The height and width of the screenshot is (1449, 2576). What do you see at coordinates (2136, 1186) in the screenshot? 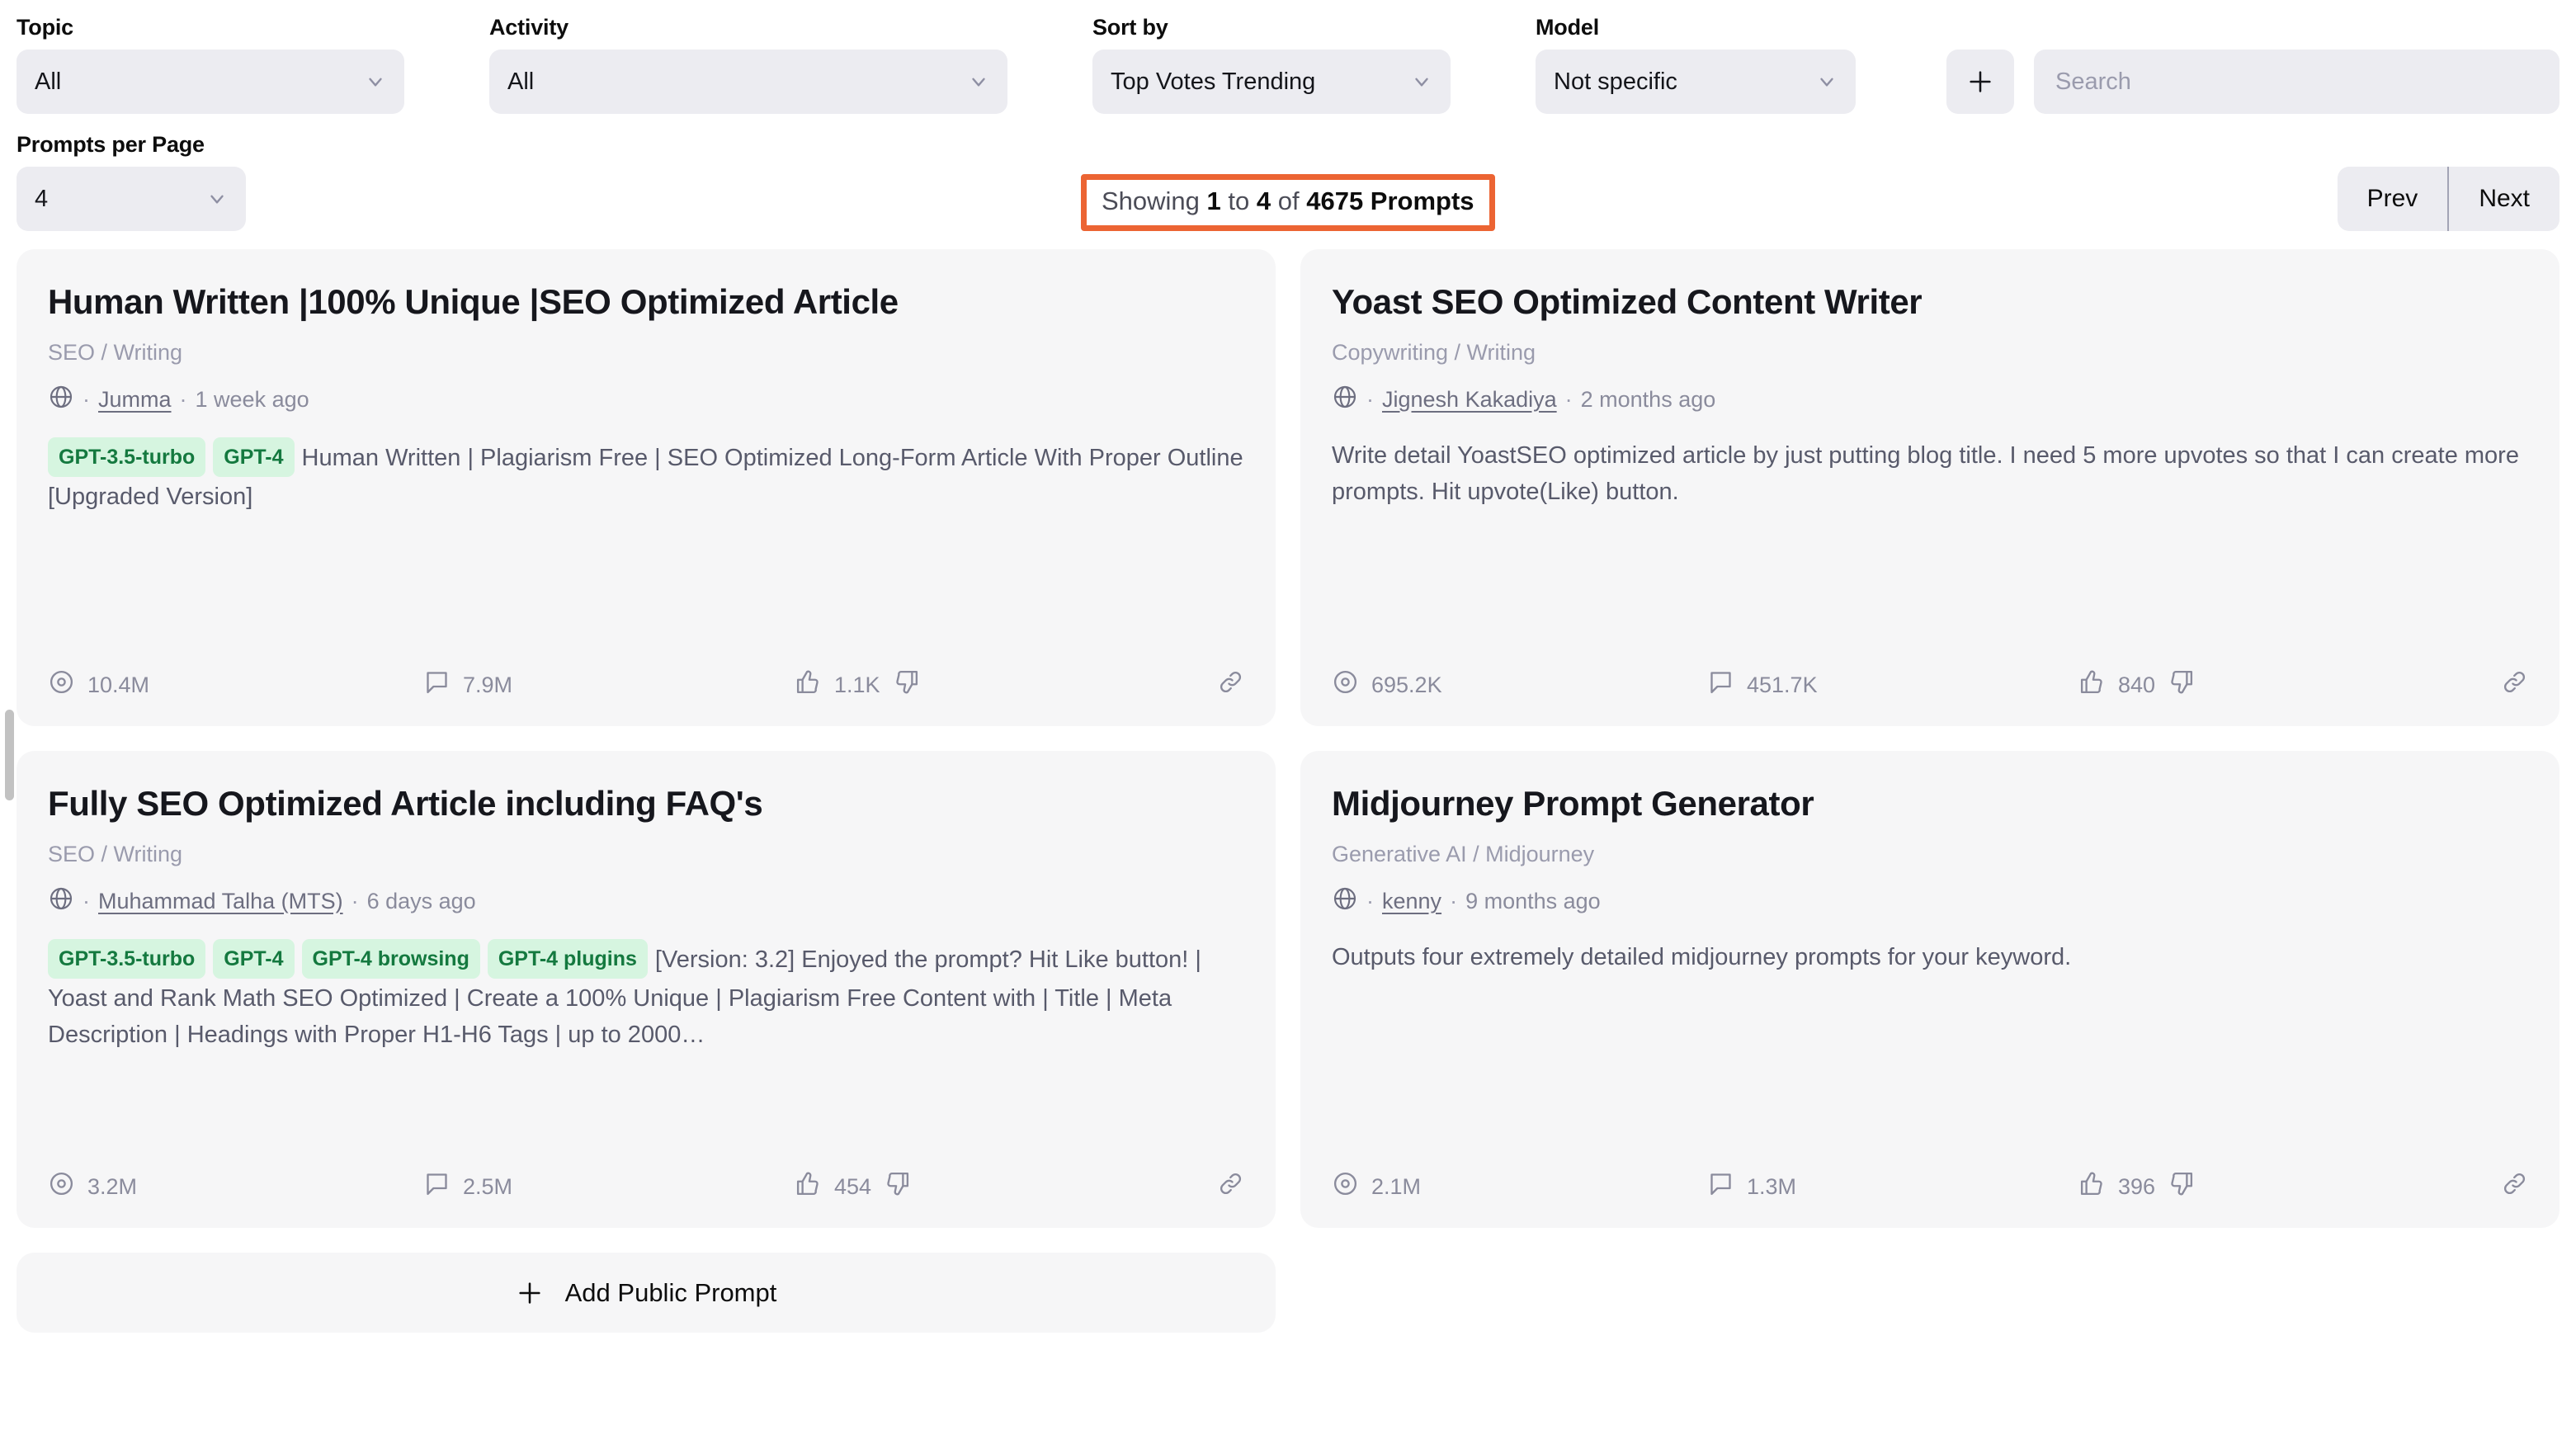
I see `votes-stat: 396` at bounding box center [2136, 1186].